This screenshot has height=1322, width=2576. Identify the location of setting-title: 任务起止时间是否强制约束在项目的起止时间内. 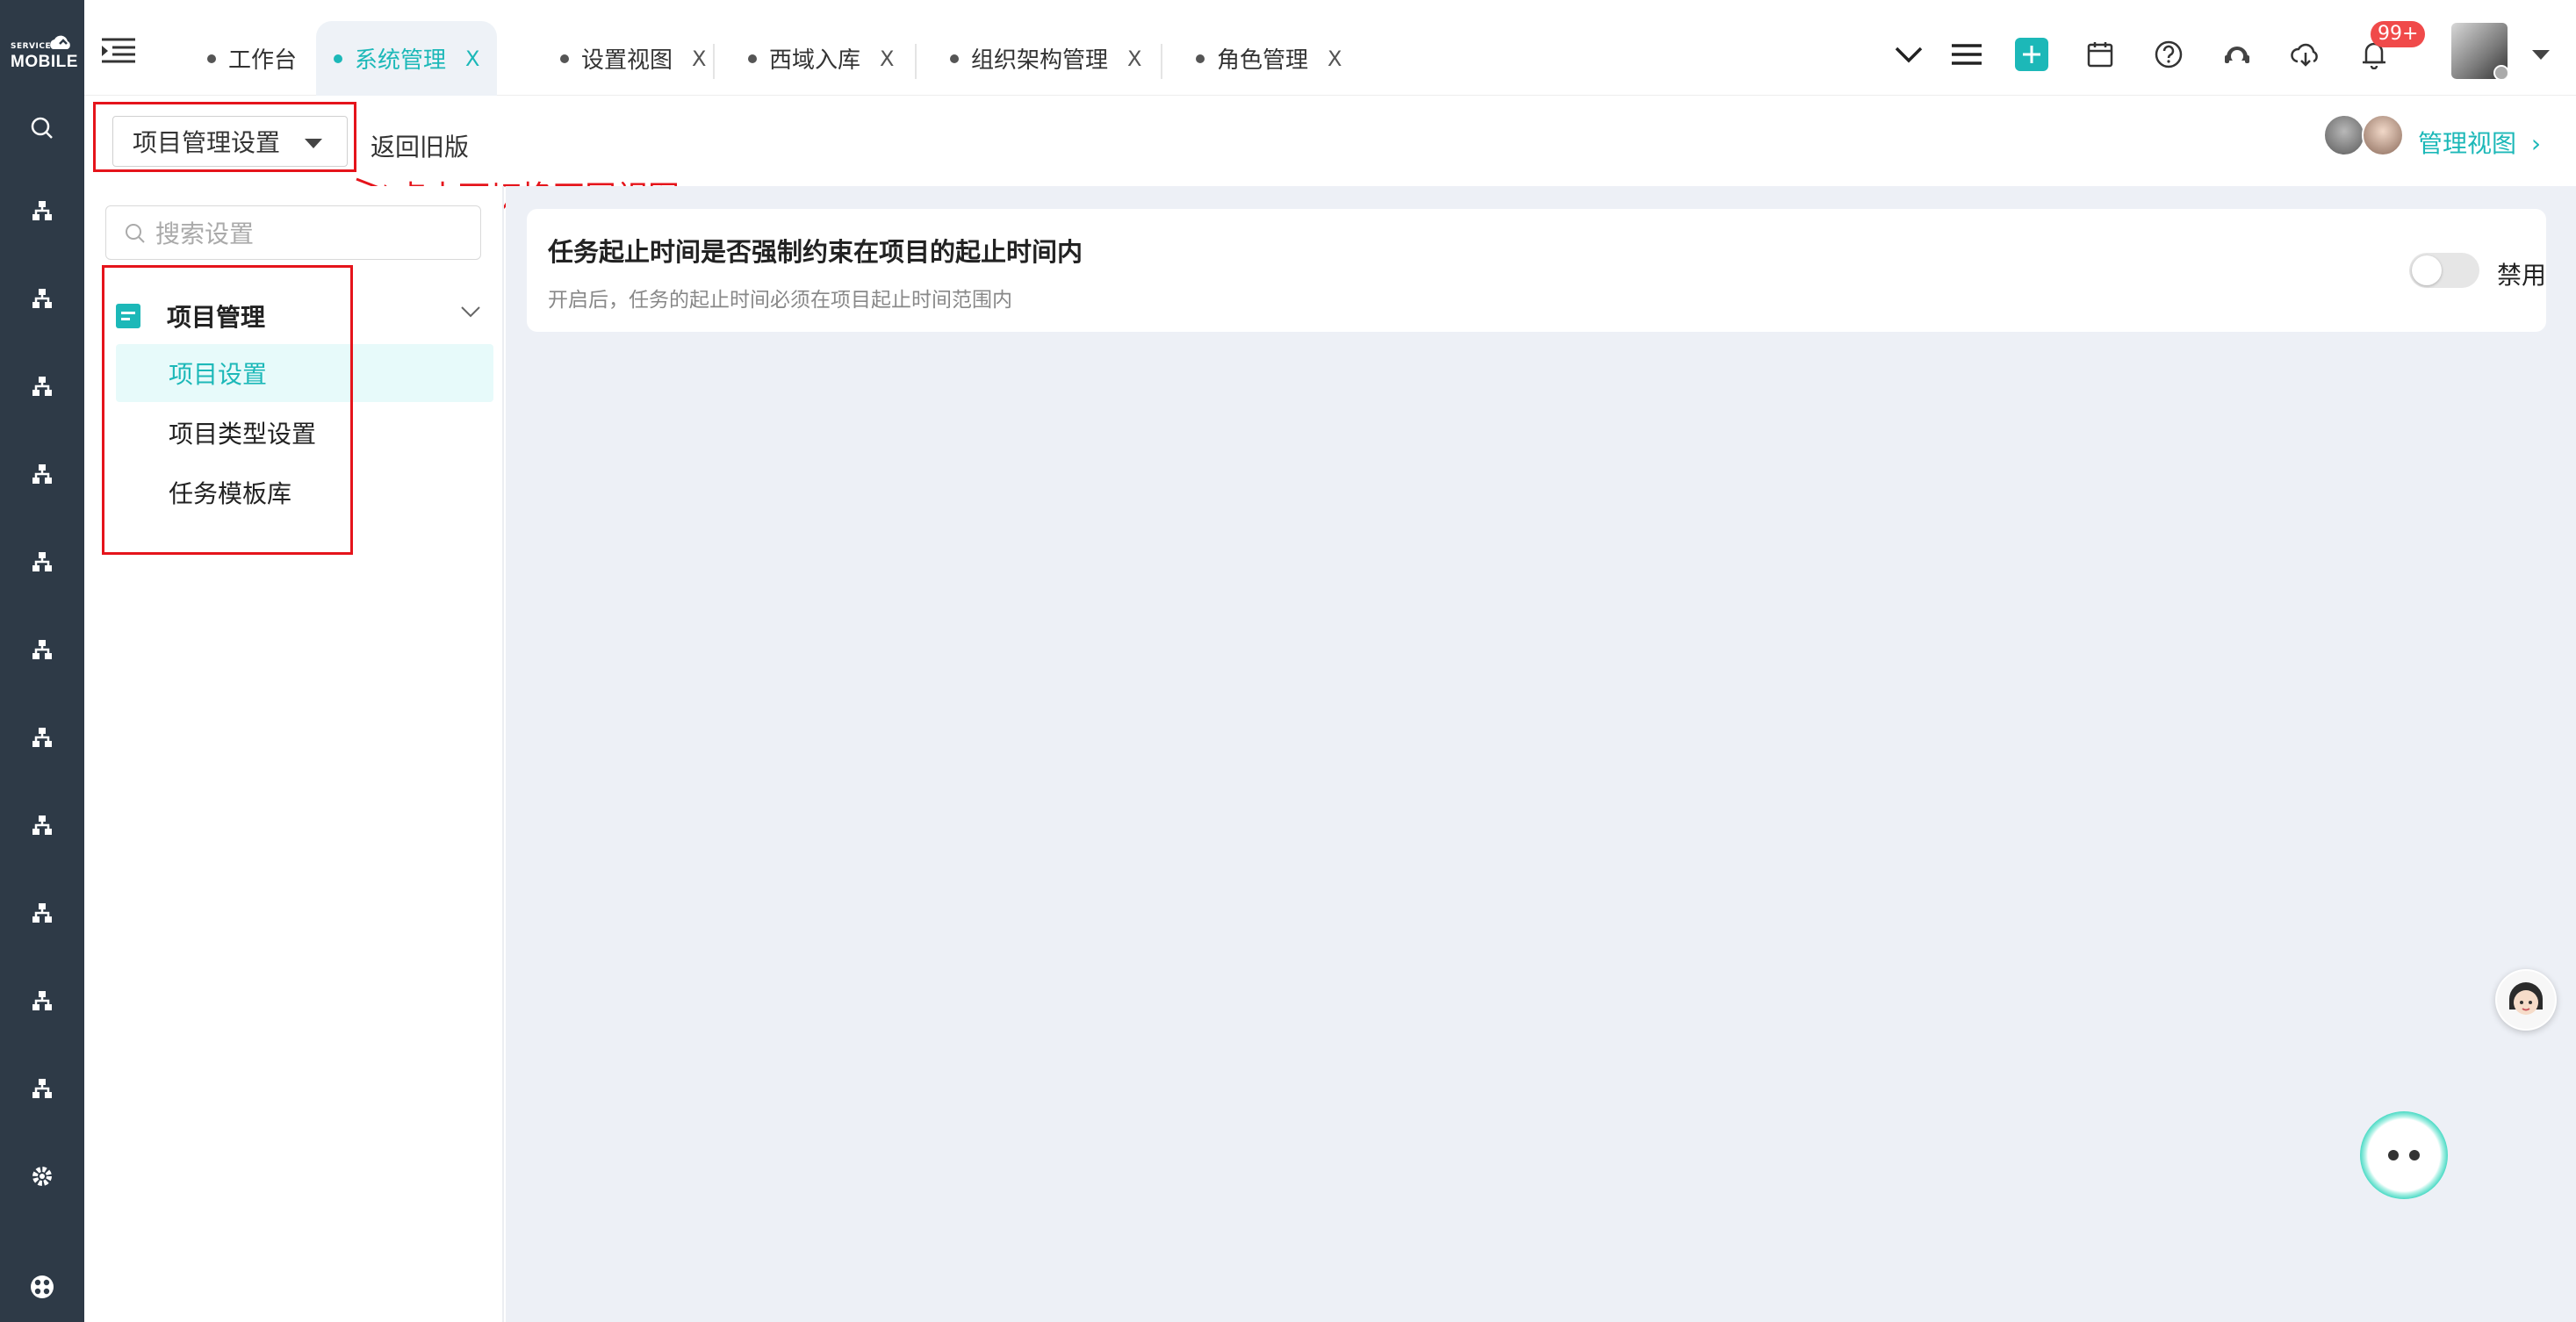
(815, 252).